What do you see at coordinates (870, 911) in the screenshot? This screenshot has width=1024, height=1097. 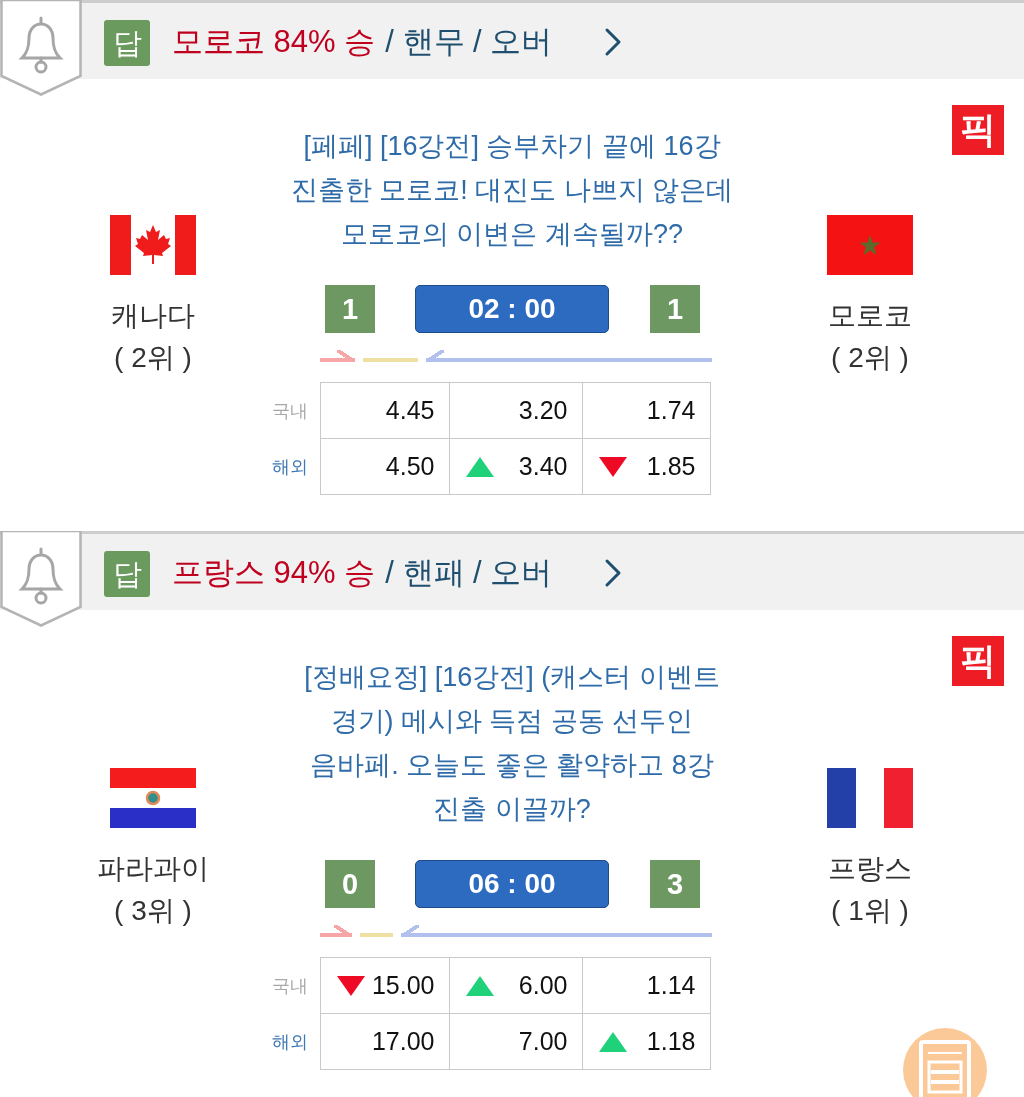 I see `team-rank: ( 1위 )` at bounding box center [870, 911].